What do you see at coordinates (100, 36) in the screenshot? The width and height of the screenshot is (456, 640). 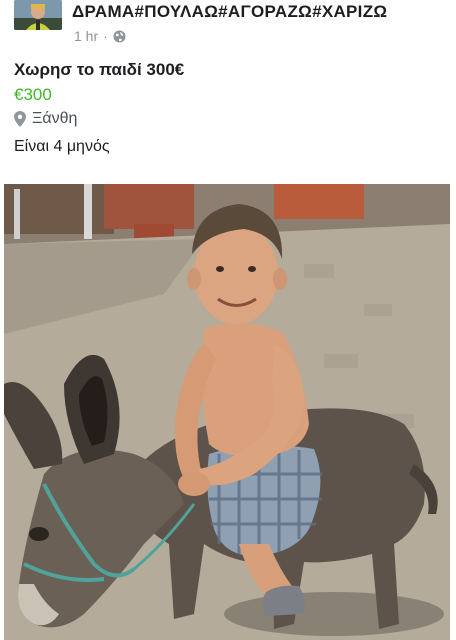 I see `post-meta: 1 hr ·` at bounding box center [100, 36].